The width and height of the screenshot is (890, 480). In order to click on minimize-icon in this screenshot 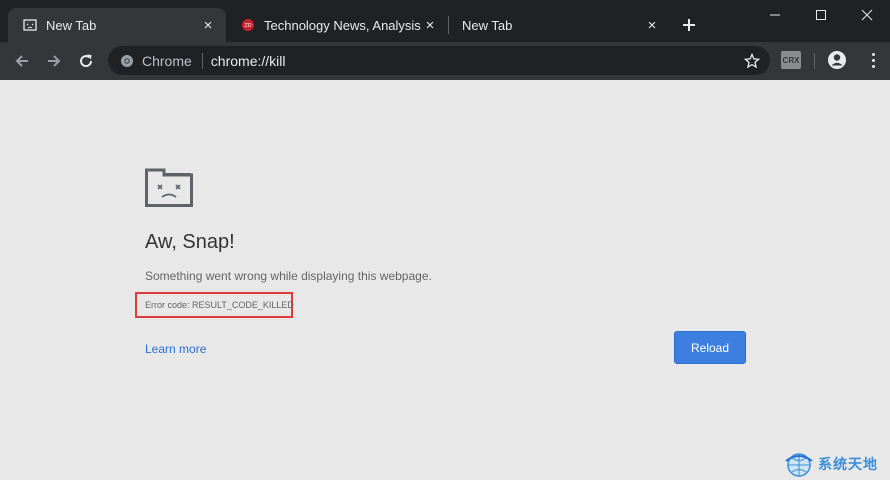, I will do `click(775, 15)`.